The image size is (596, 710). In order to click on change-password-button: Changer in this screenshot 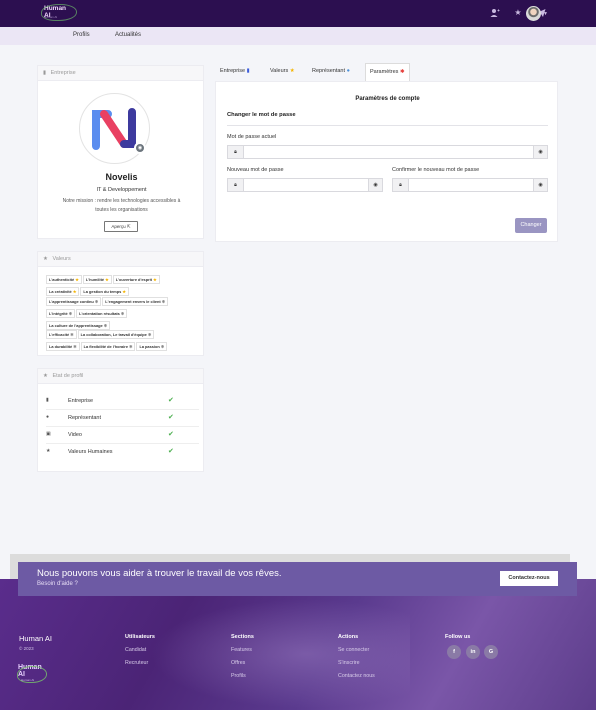, I will do `click(531, 225)`.